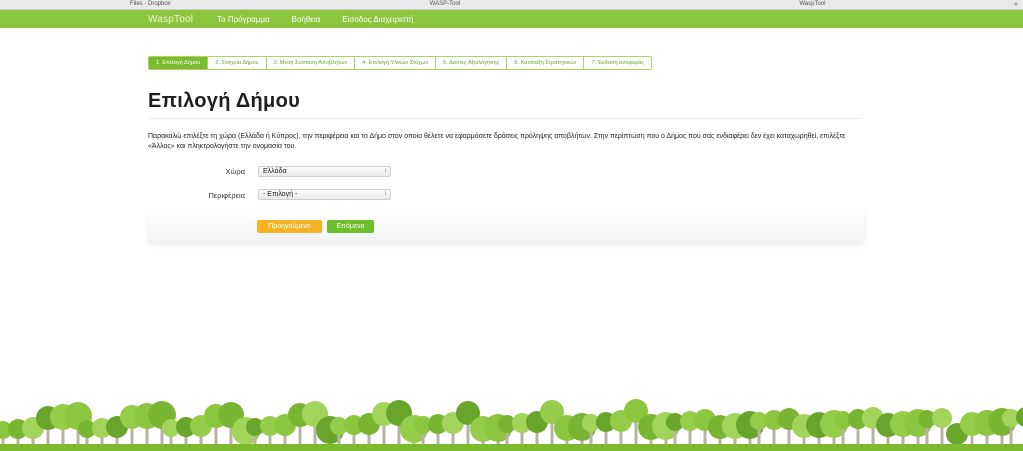 This screenshot has width=1023, height=451. I want to click on new-tab-icon: +, so click(1016, 4).